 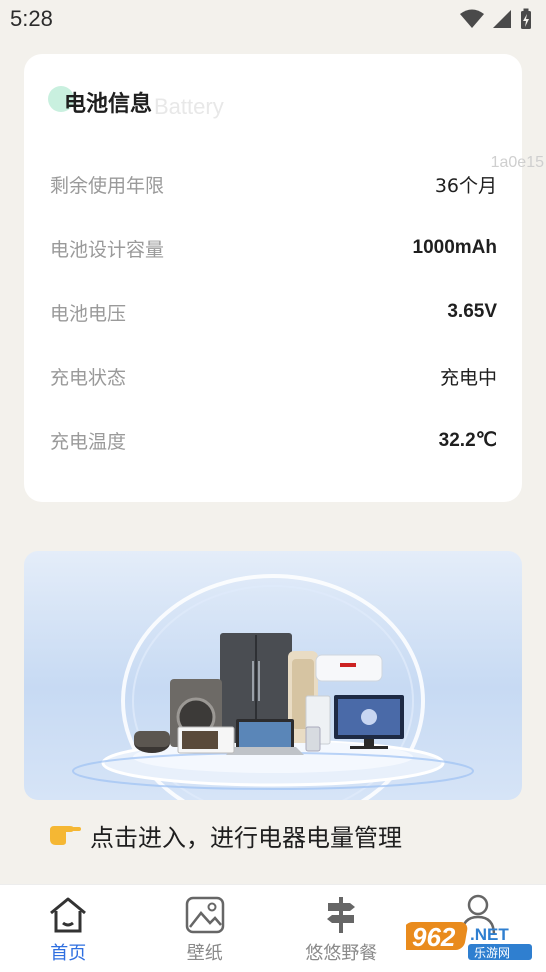 I want to click on row-value: 36个月, so click(x=465, y=185).